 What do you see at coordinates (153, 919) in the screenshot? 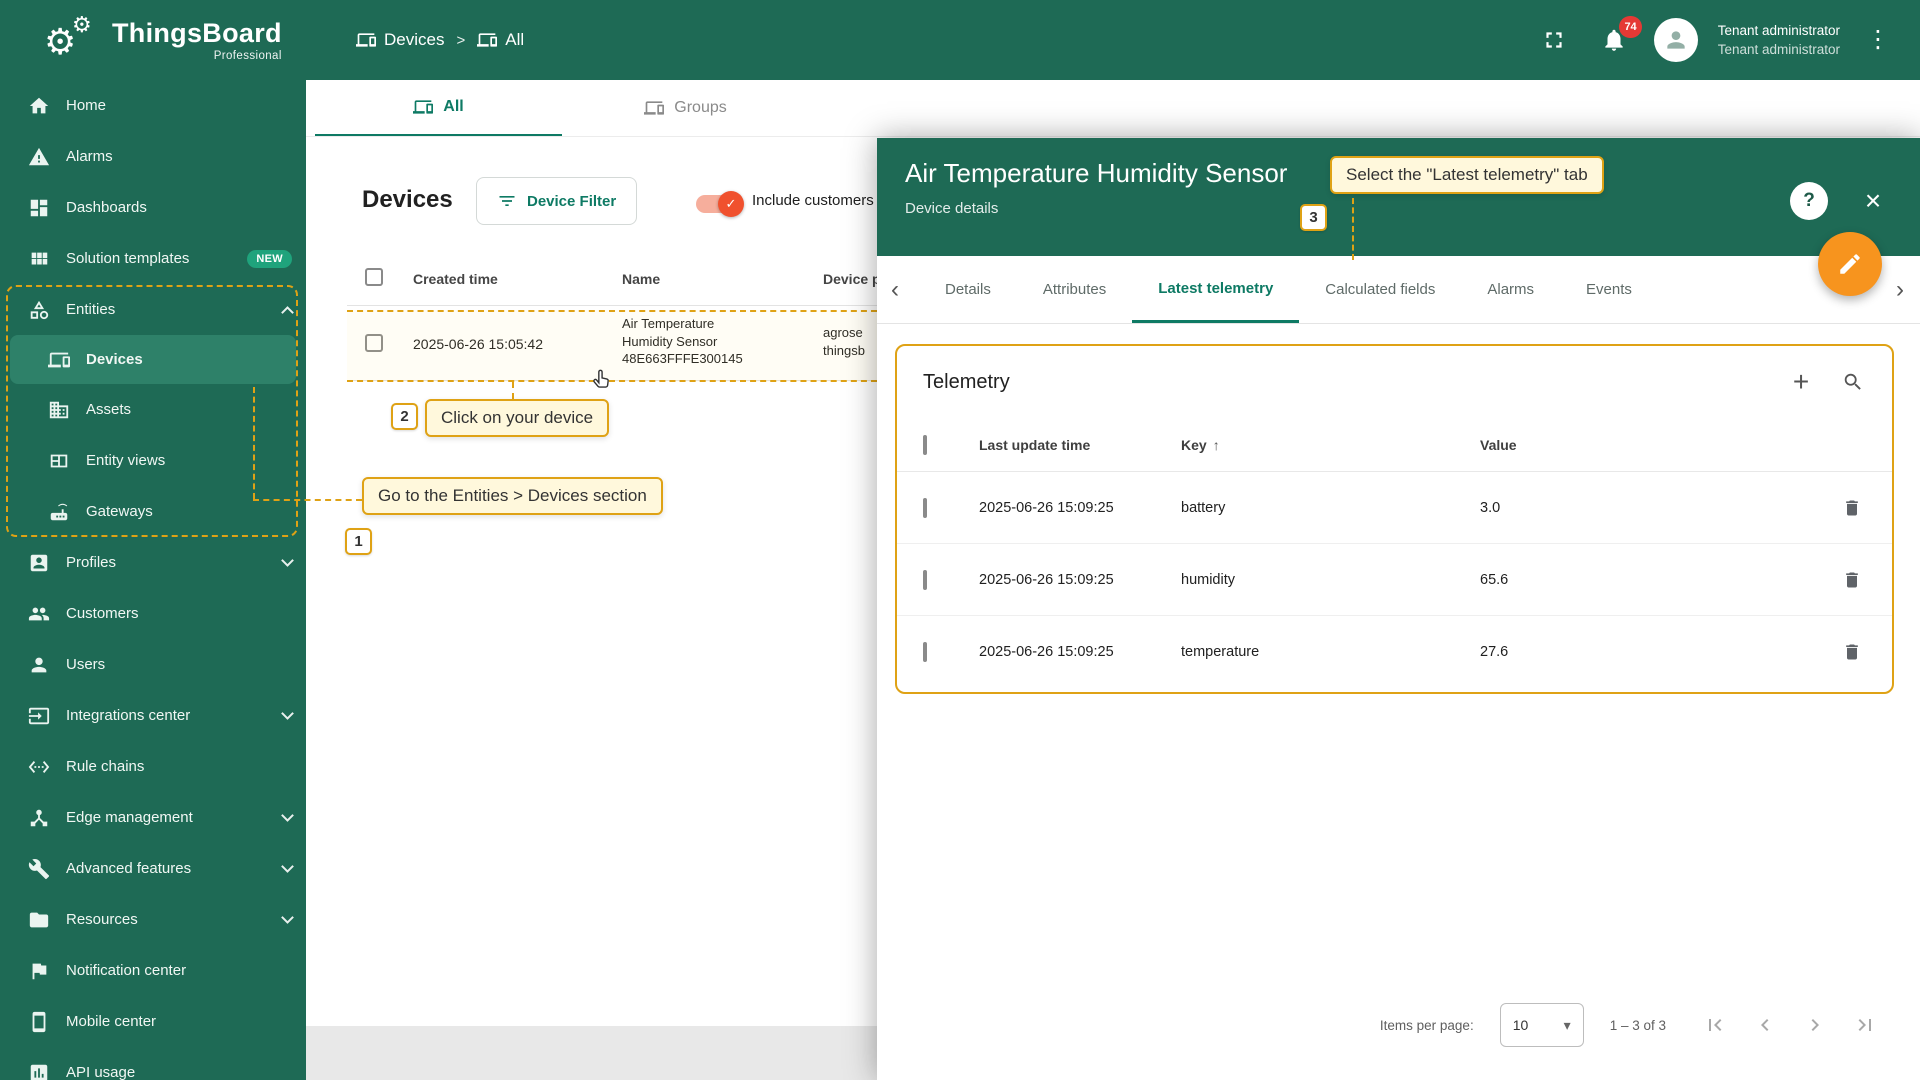
I see `sidebar-item-resources: Resources` at bounding box center [153, 919].